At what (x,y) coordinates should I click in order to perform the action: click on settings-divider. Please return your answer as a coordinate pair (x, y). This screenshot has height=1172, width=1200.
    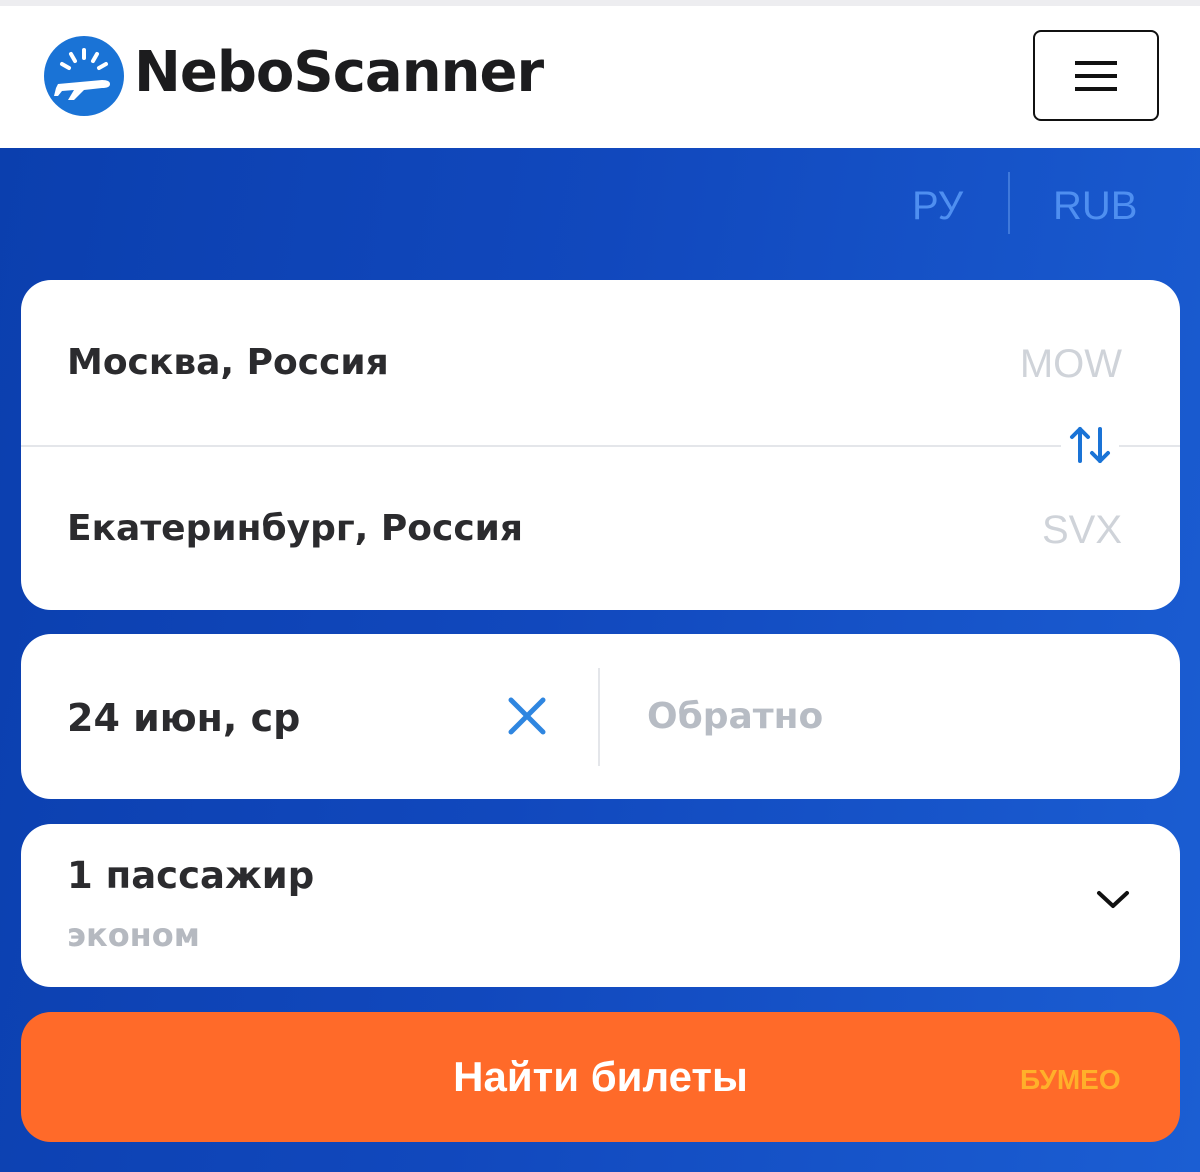
    Looking at the image, I should click on (1009, 203).